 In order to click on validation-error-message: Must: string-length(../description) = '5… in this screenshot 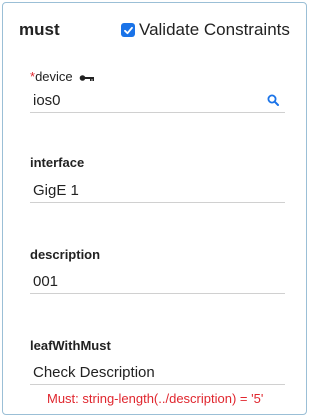, I will do `click(155, 398)`.